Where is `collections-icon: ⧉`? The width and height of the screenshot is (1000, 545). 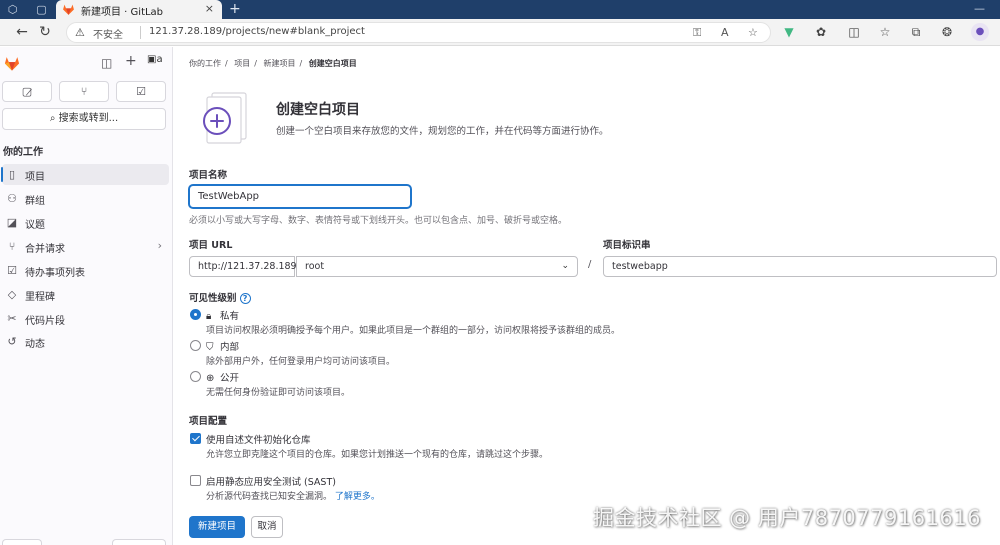
collections-icon: ⧉ is located at coordinates (916, 32).